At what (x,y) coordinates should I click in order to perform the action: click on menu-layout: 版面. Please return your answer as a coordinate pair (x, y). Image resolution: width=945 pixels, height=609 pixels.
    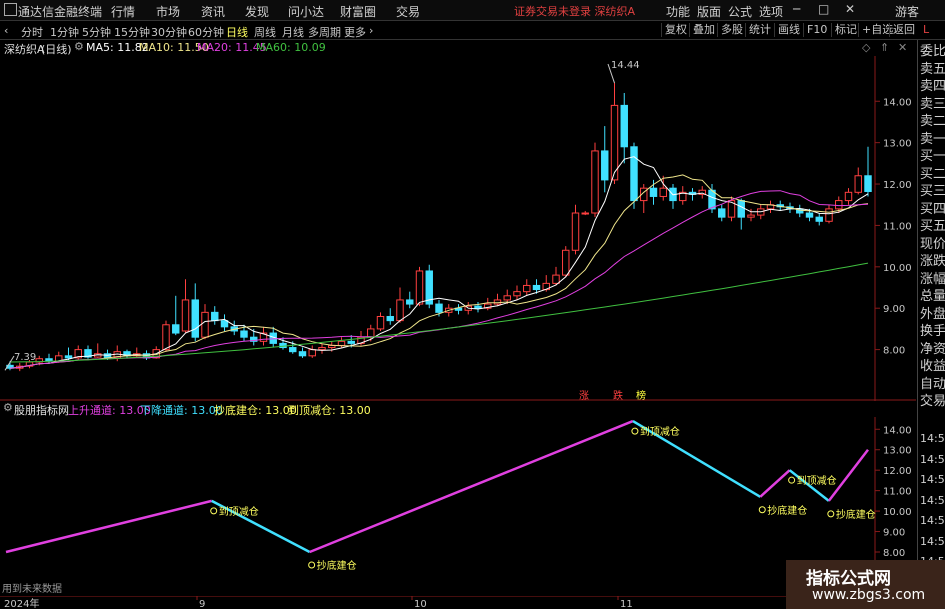
    Looking at the image, I should click on (709, 11).